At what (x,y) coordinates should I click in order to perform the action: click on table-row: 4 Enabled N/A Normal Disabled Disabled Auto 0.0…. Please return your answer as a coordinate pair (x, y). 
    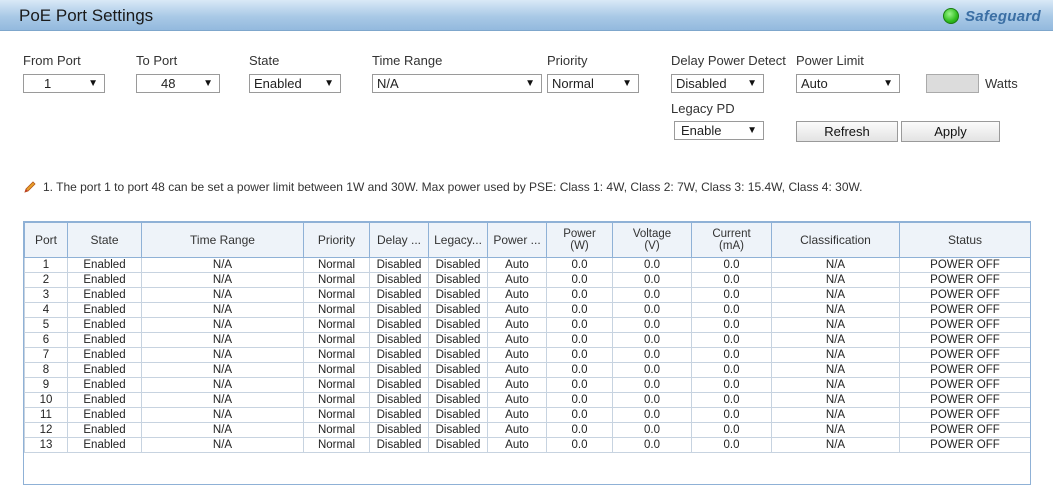
    Looking at the image, I should click on (527, 310).